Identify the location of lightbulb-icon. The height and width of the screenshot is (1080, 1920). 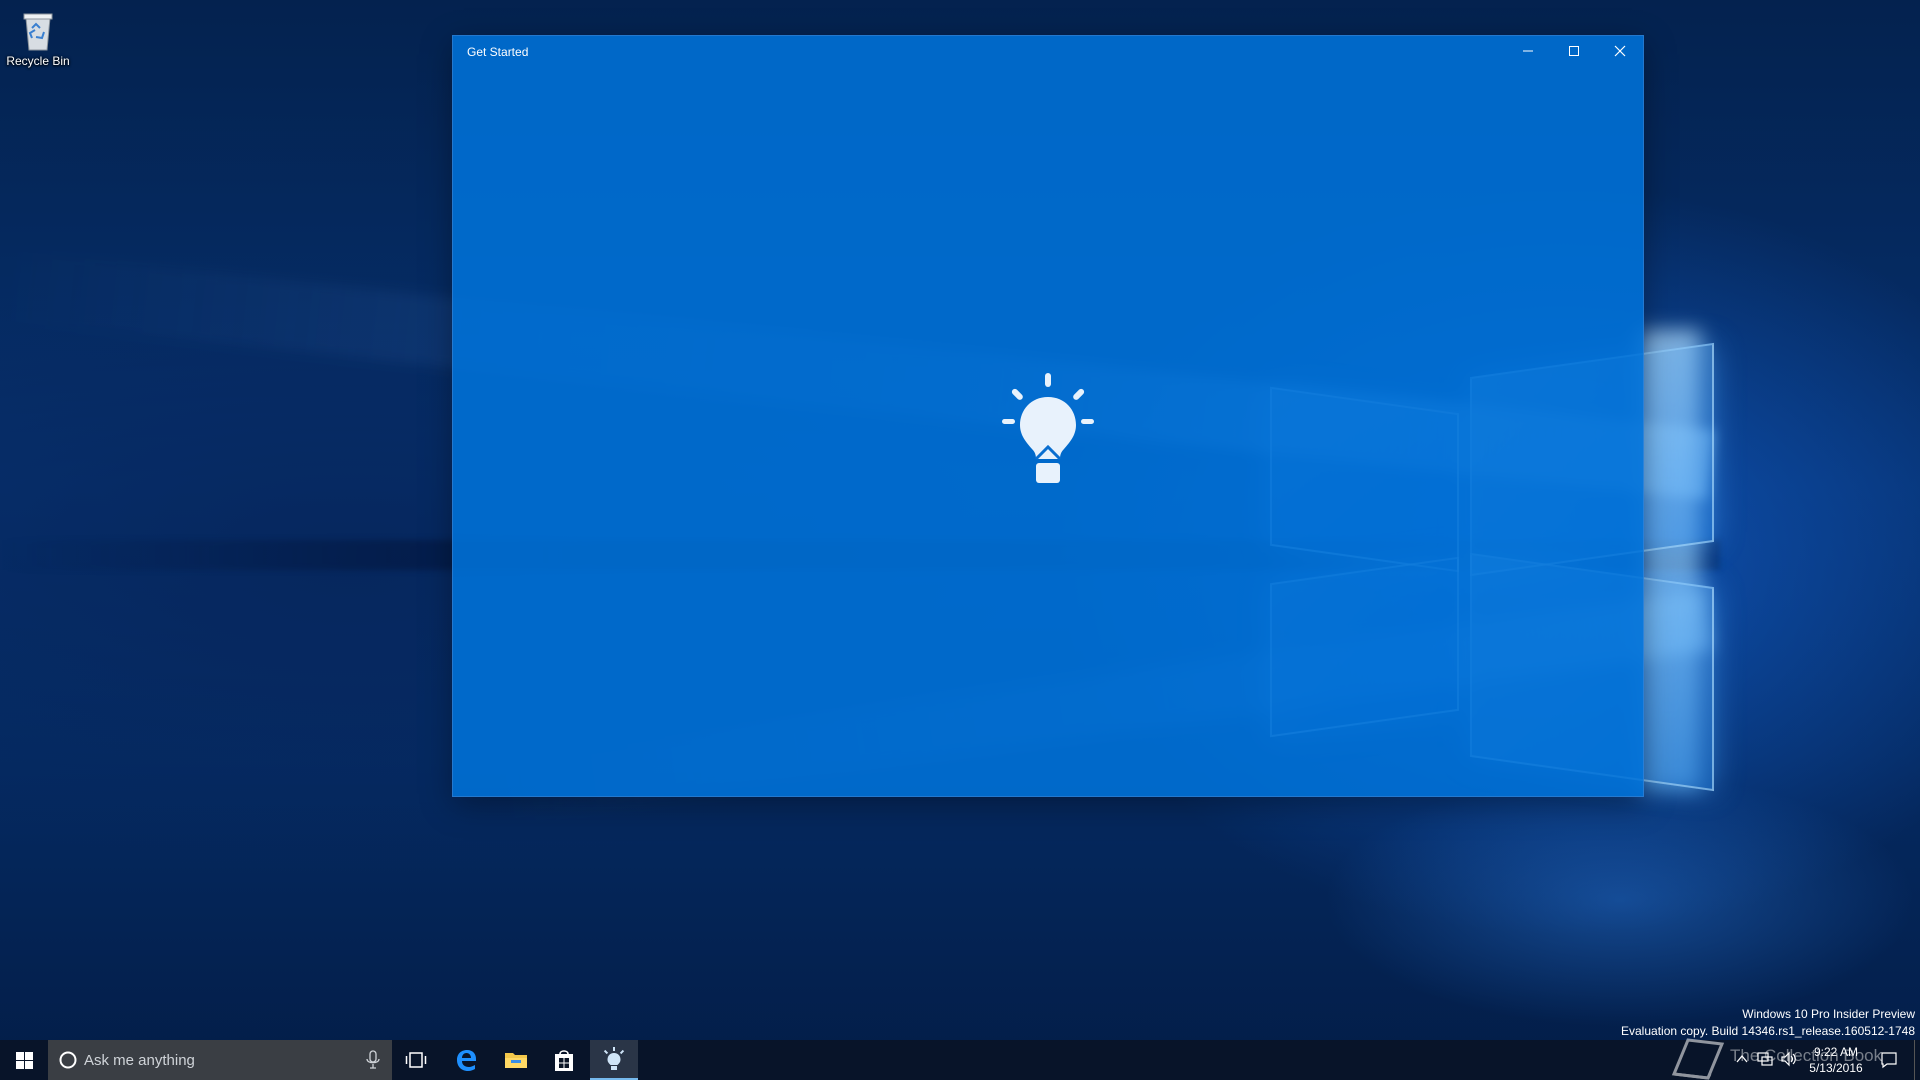
(1048, 428).